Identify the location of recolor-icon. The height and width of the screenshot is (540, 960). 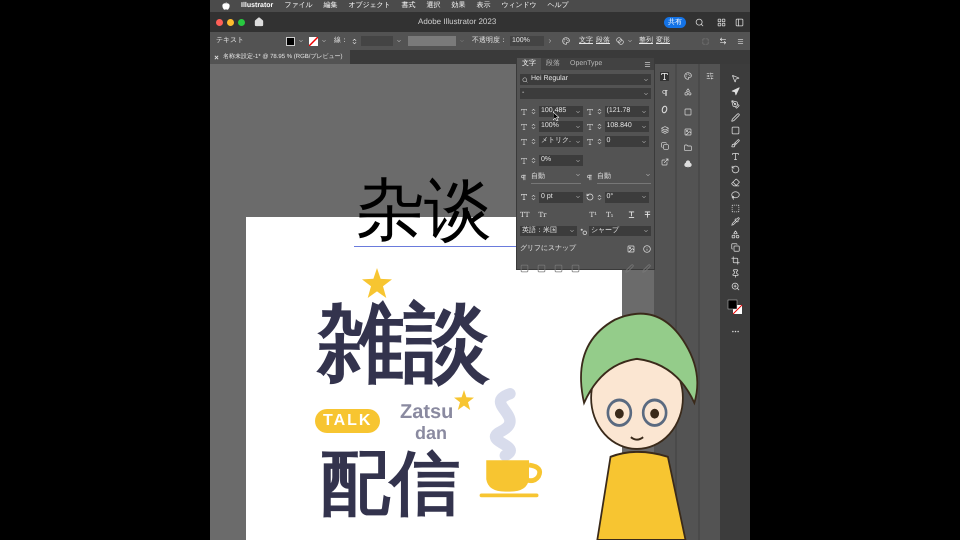
(566, 41).